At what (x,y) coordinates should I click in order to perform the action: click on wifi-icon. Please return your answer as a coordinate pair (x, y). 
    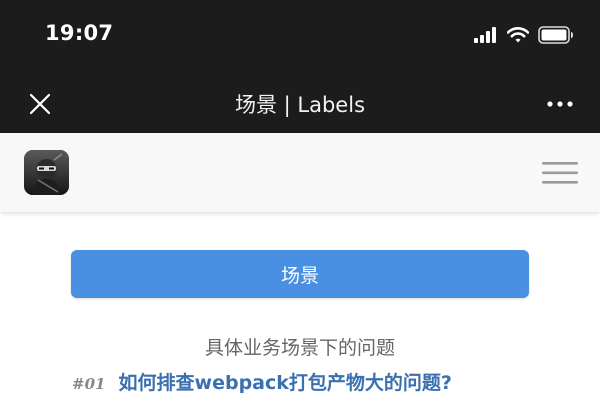
    Looking at the image, I should click on (518, 35).